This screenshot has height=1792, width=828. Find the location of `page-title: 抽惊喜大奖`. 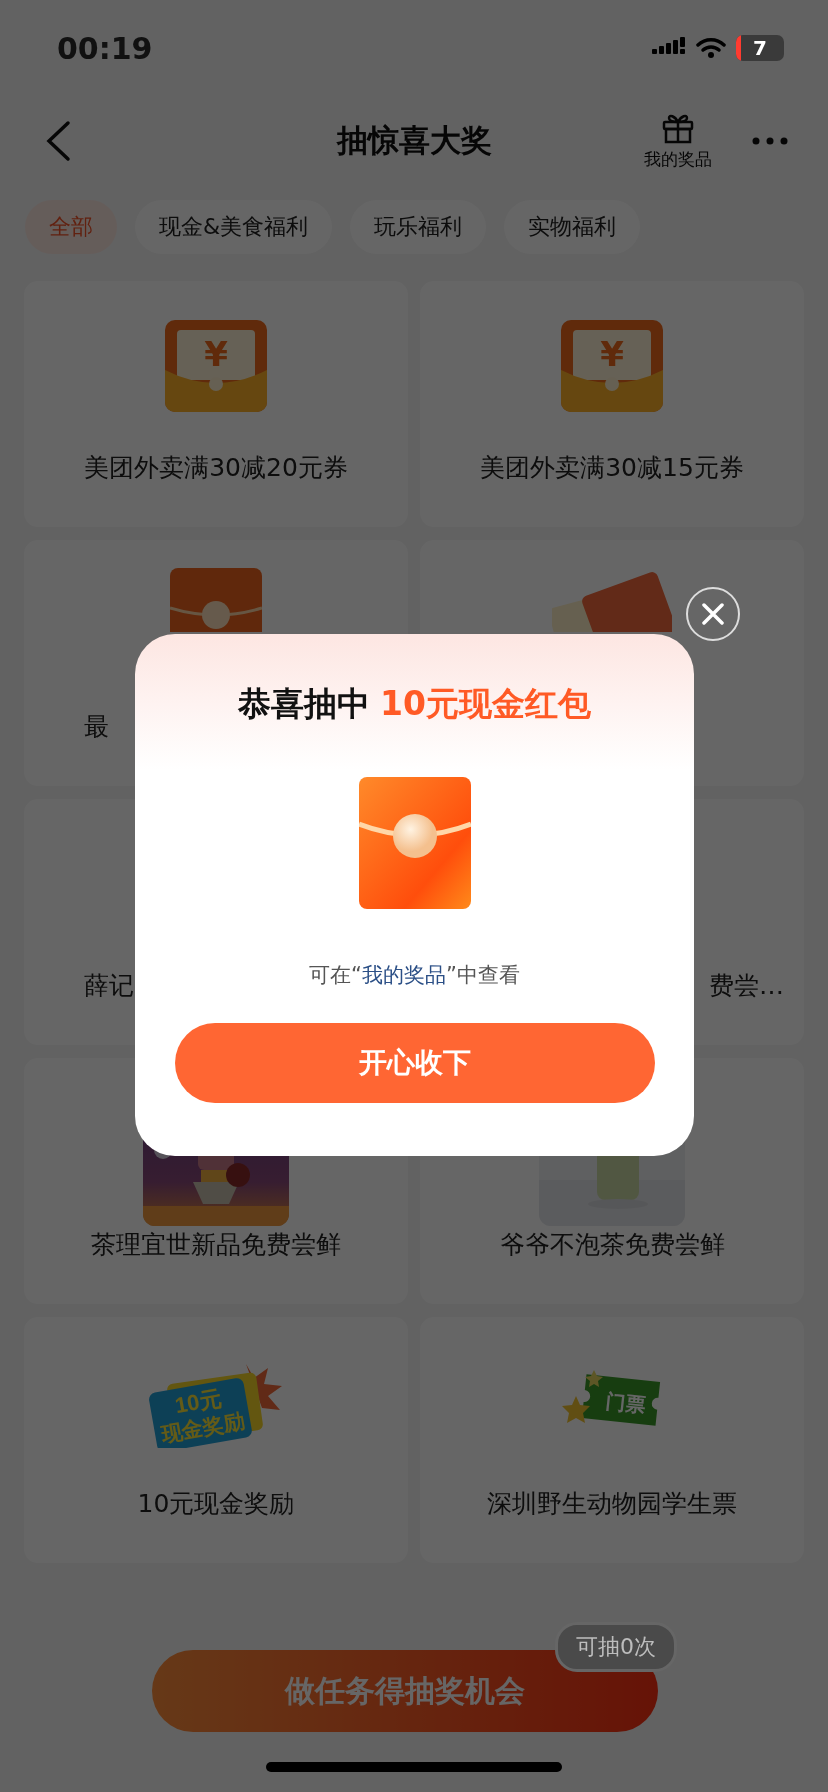

page-title: 抽惊喜大奖 is located at coordinates (414, 140).